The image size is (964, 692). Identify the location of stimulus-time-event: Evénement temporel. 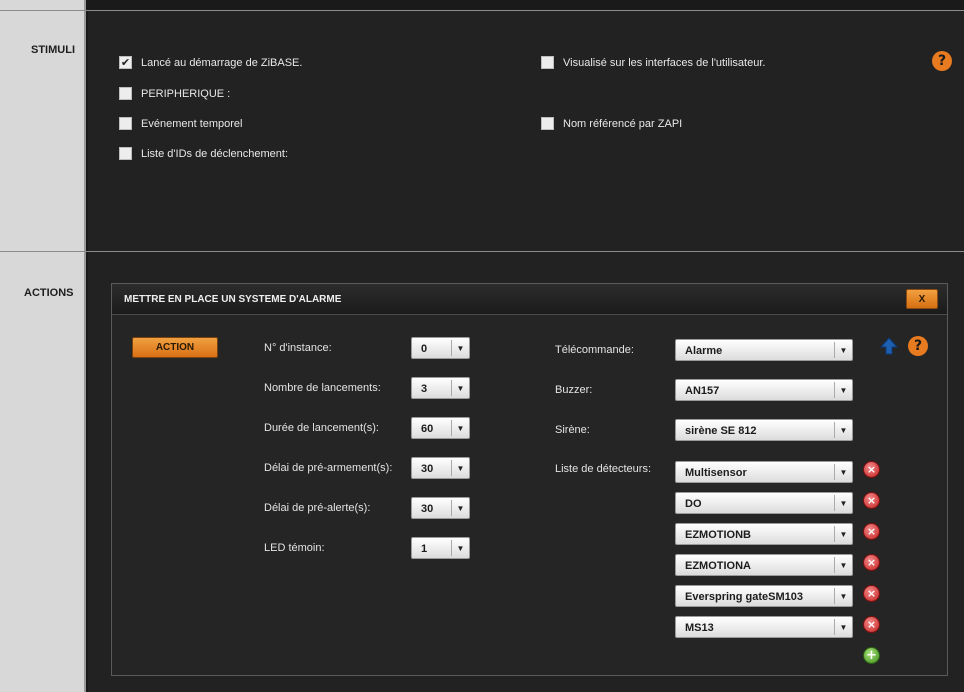
(181, 123).